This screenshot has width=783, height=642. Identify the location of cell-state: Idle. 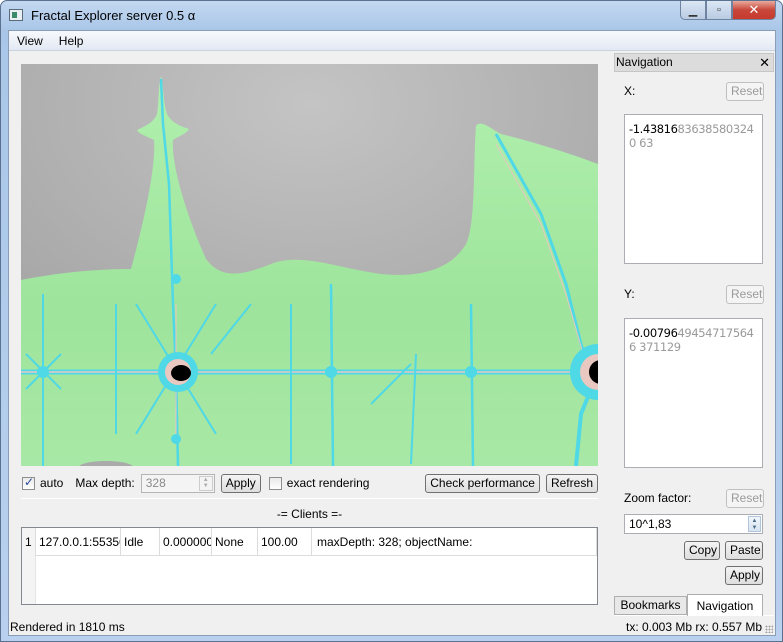
(140, 542).